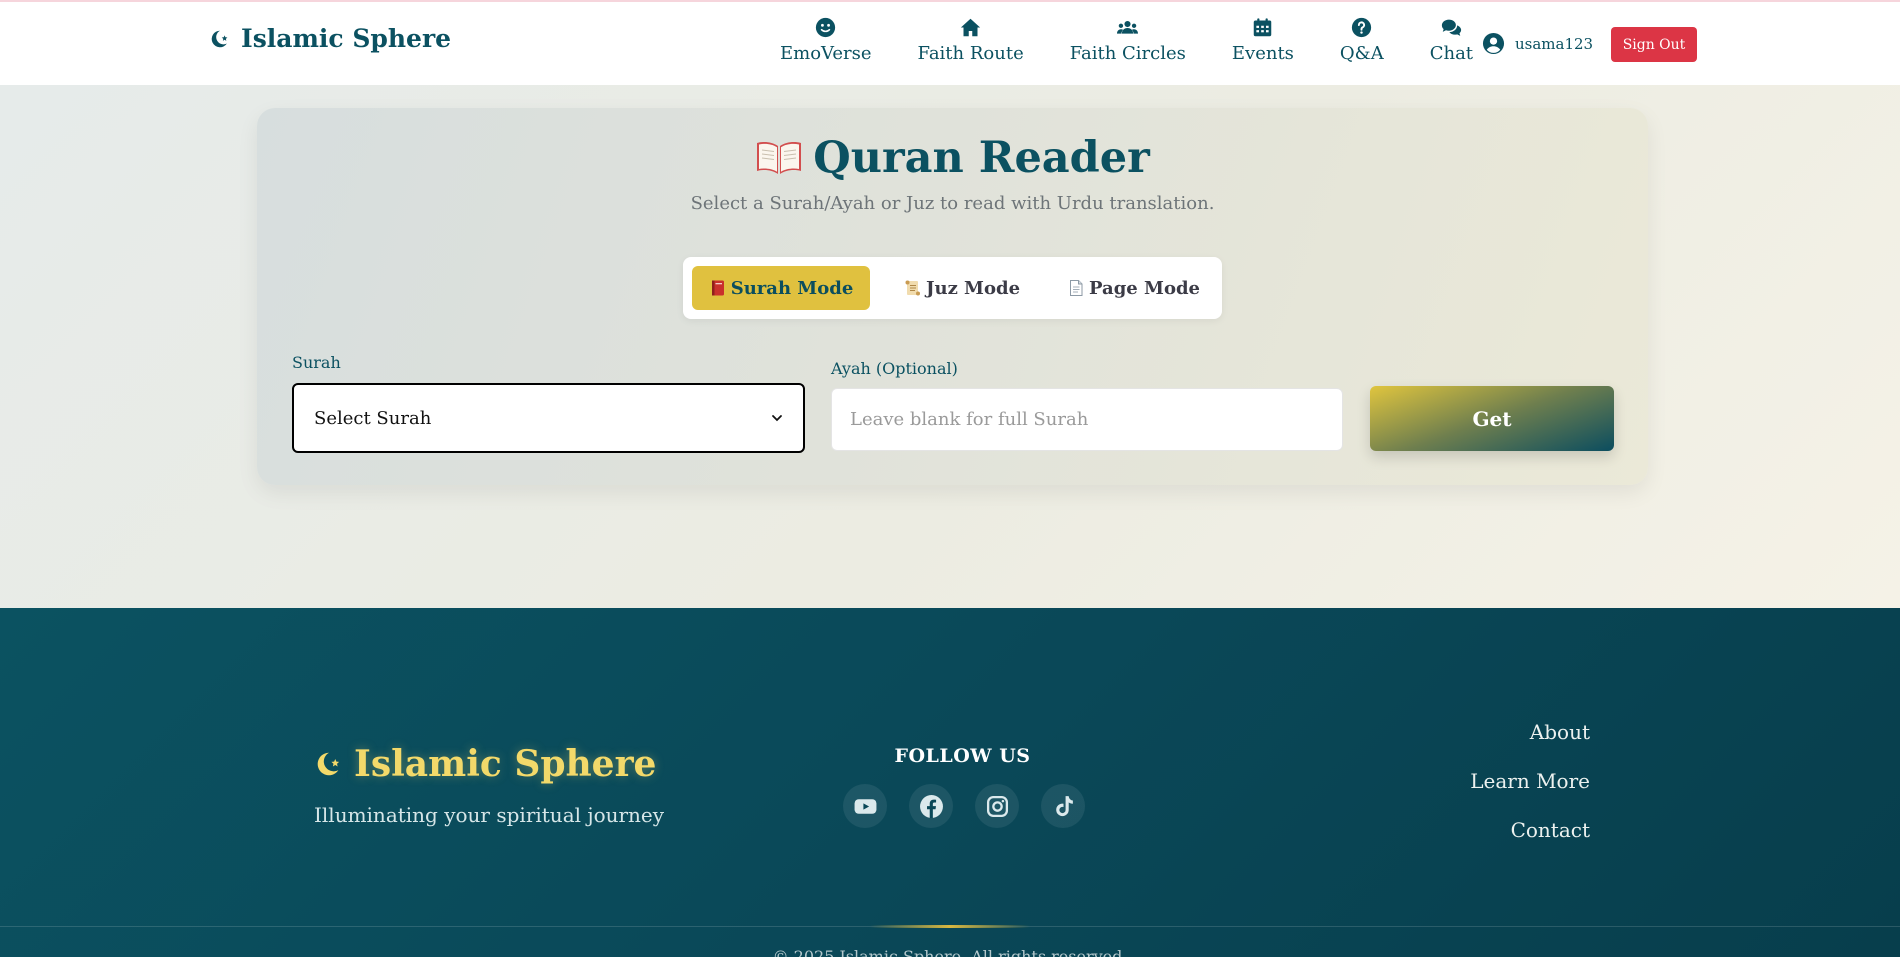 The width and height of the screenshot is (1900, 957). What do you see at coordinates (826, 53) in the screenshot?
I see `nav-item-label: EmoVerse` at bounding box center [826, 53].